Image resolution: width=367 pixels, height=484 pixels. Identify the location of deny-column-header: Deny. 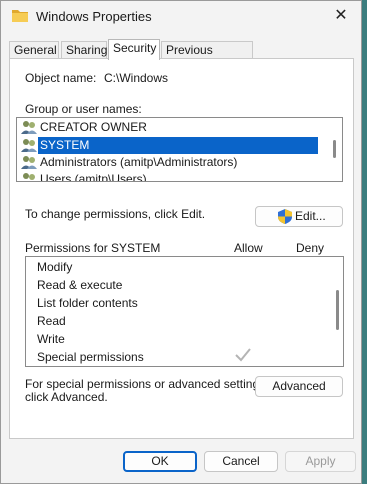
(310, 248).